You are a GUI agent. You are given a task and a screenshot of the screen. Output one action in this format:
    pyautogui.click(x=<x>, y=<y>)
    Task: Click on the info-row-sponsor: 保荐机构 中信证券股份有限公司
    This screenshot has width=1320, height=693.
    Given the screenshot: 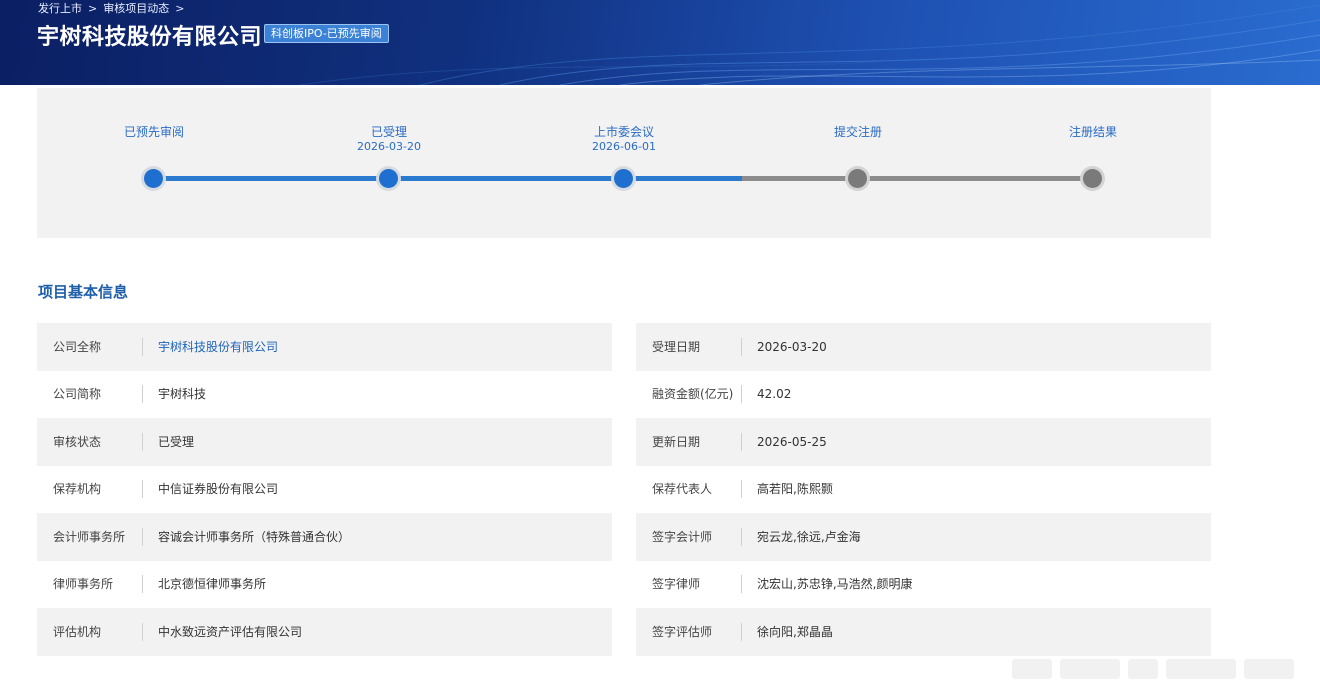 What is the action you would take?
    pyautogui.click(x=324, y=490)
    